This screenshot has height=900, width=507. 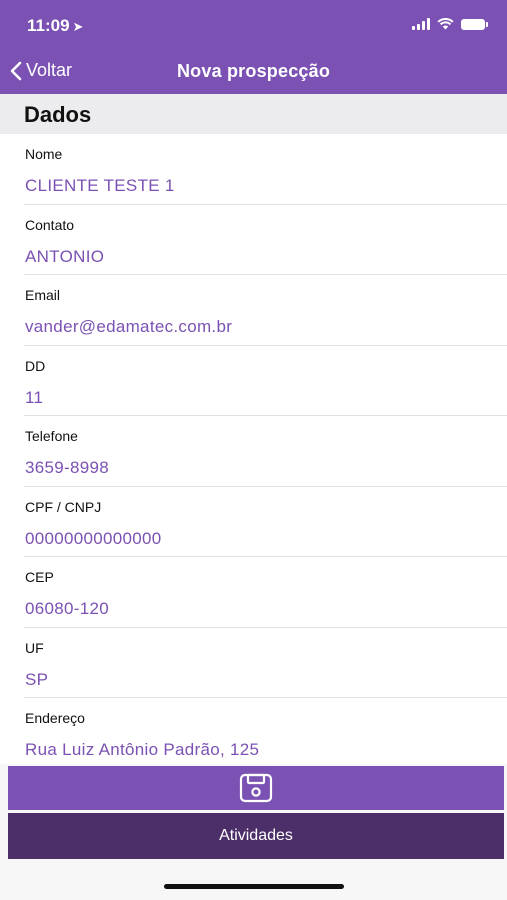 What do you see at coordinates (43, 295) in the screenshot?
I see `field-label: Email` at bounding box center [43, 295].